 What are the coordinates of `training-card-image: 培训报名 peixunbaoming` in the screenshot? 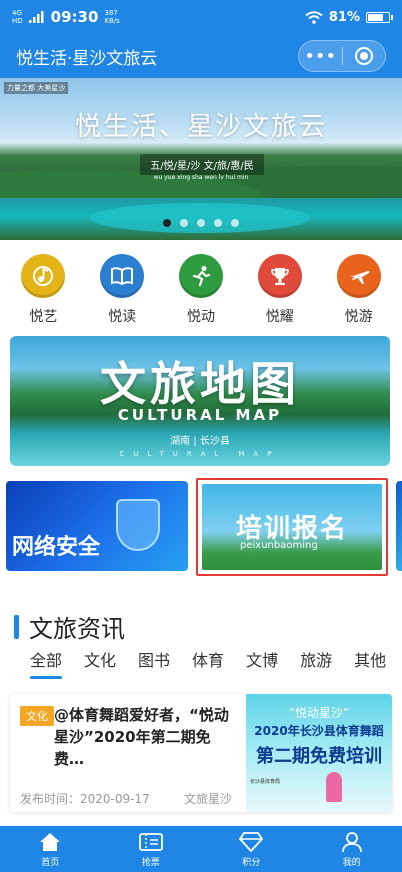 It's located at (292, 527).